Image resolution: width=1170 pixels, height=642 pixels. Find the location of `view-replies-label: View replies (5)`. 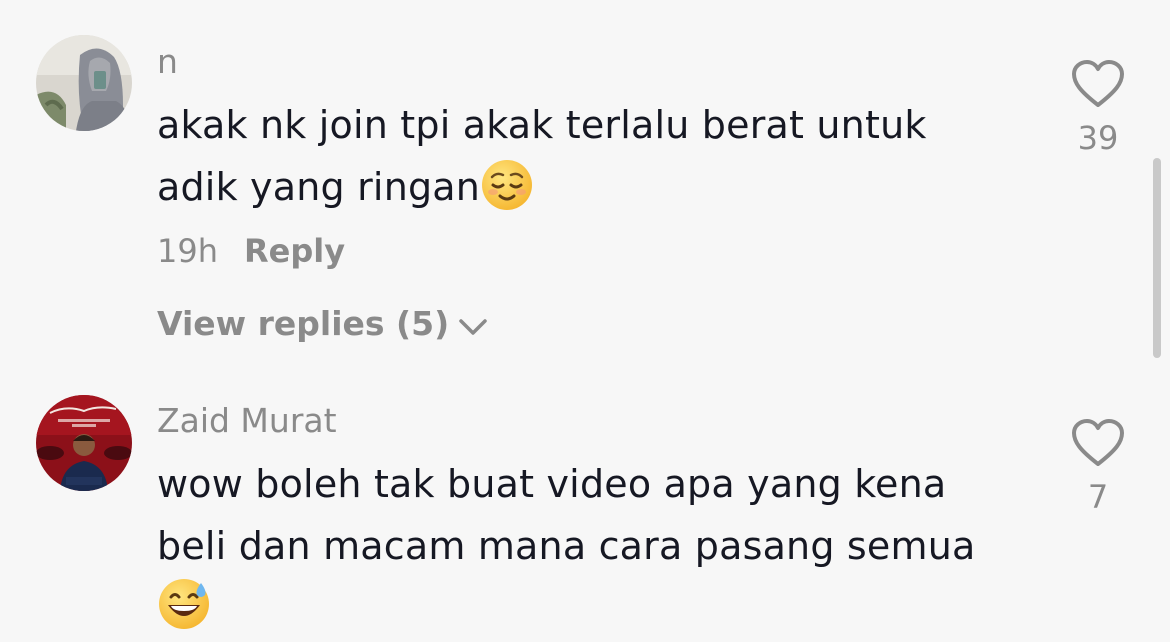

view-replies-label: View replies (5) is located at coordinates (303, 323).